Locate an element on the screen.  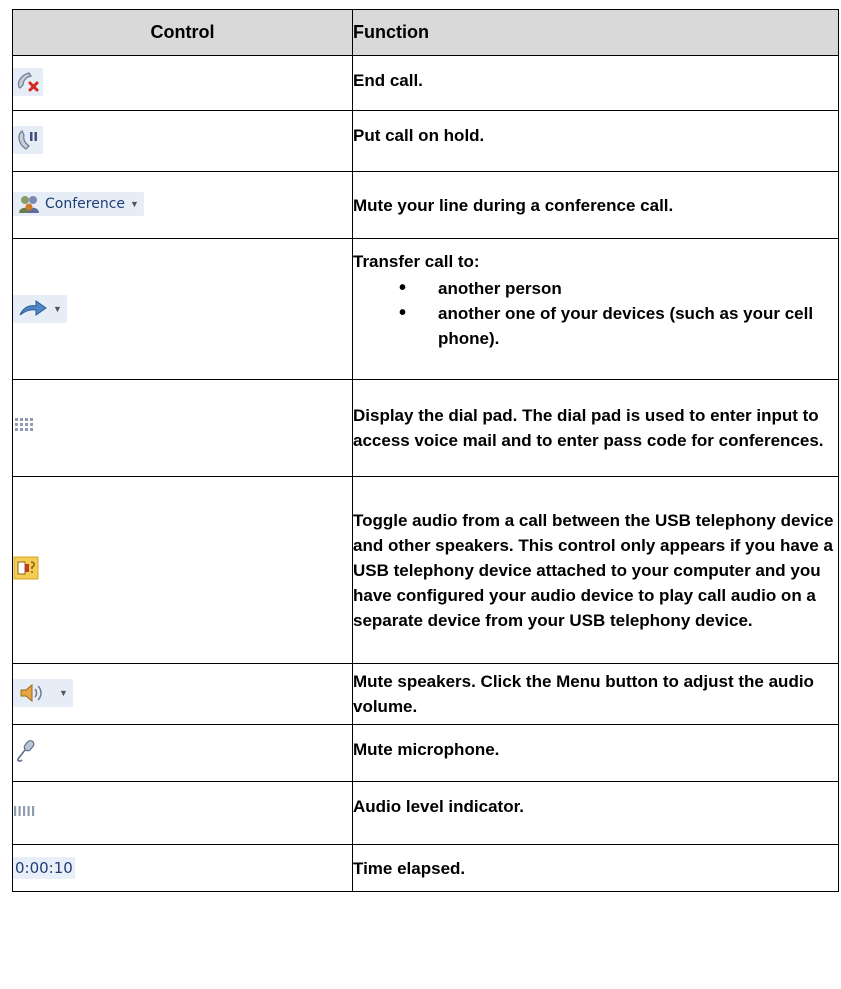
speaker-button: ▼ is located at coordinates (43, 693).